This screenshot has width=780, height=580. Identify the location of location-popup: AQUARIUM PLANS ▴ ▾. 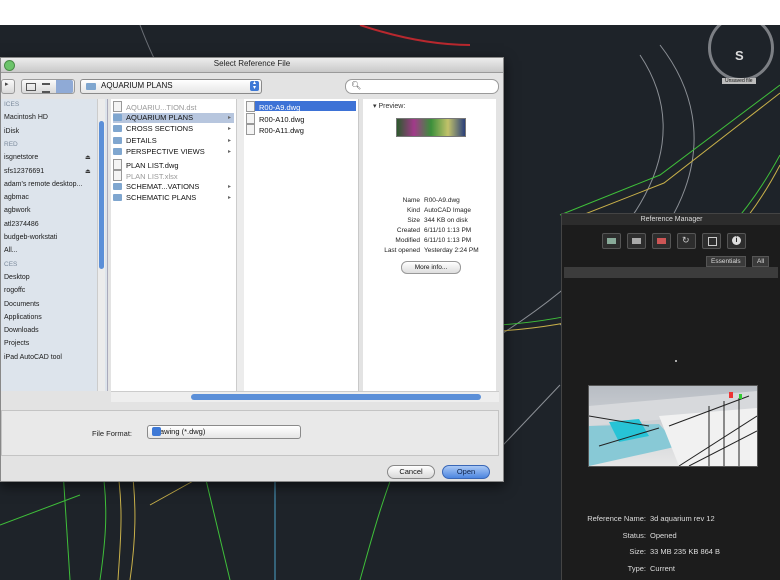
(171, 86).